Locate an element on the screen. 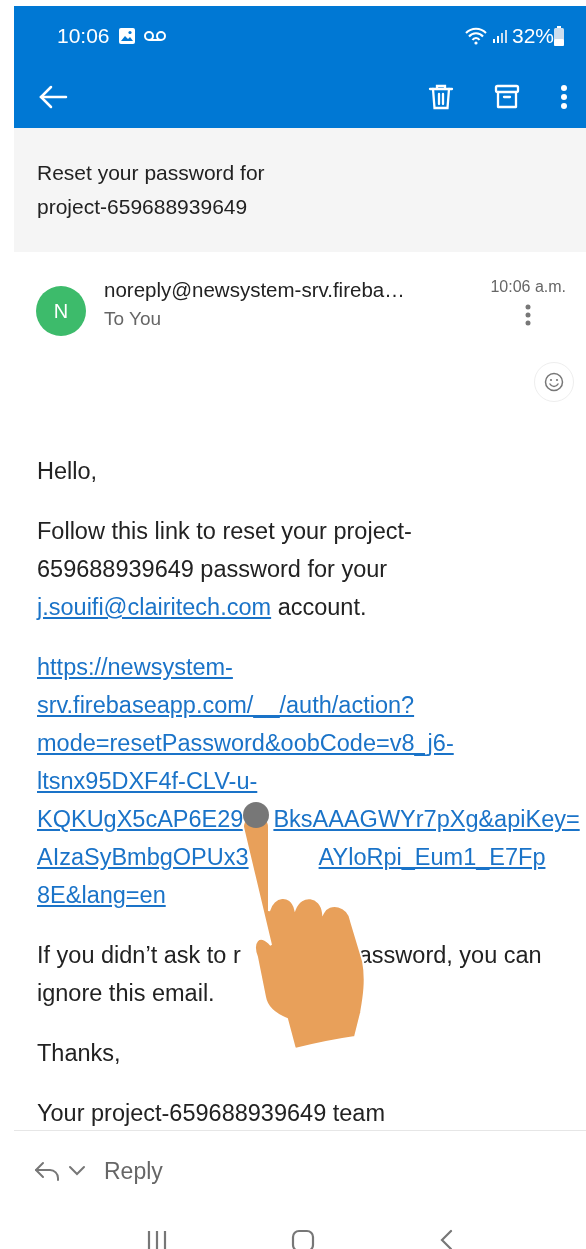  wifi-icon is located at coordinates (475, 36).